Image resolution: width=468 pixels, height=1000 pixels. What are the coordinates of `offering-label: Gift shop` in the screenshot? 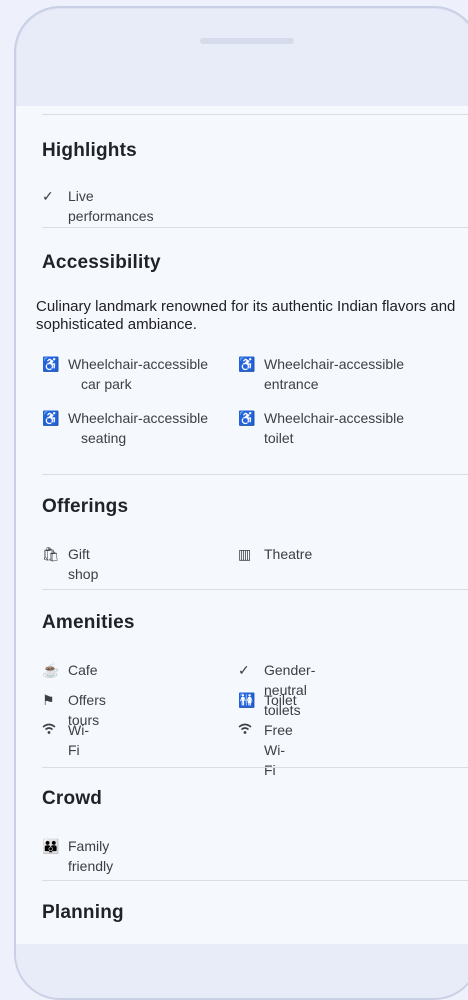 It's located at (83, 564).